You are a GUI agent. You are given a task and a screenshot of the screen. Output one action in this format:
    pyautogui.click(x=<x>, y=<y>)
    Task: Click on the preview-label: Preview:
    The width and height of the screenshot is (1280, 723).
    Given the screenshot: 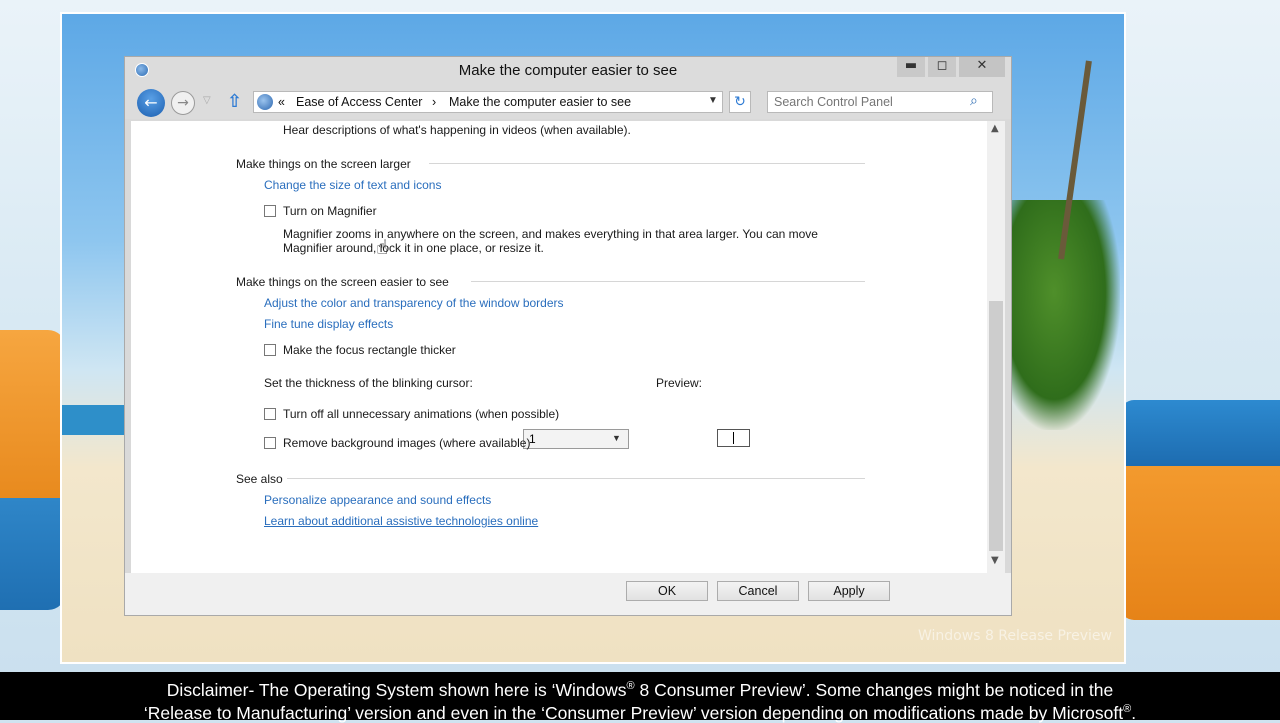 What is the action you would take?
    pyautogui.click(x=679, y=383)
    